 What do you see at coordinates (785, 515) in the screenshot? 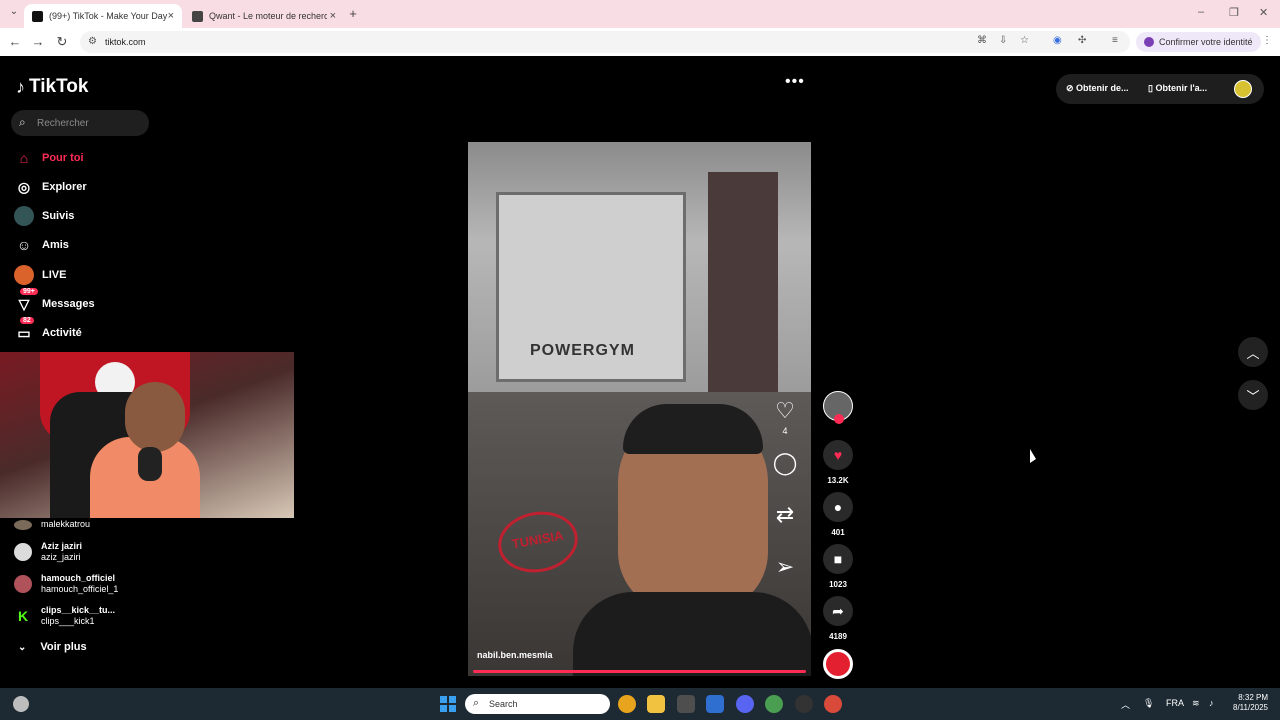
I see `repost-icon: ⇄` at bounding box center [785, 515].